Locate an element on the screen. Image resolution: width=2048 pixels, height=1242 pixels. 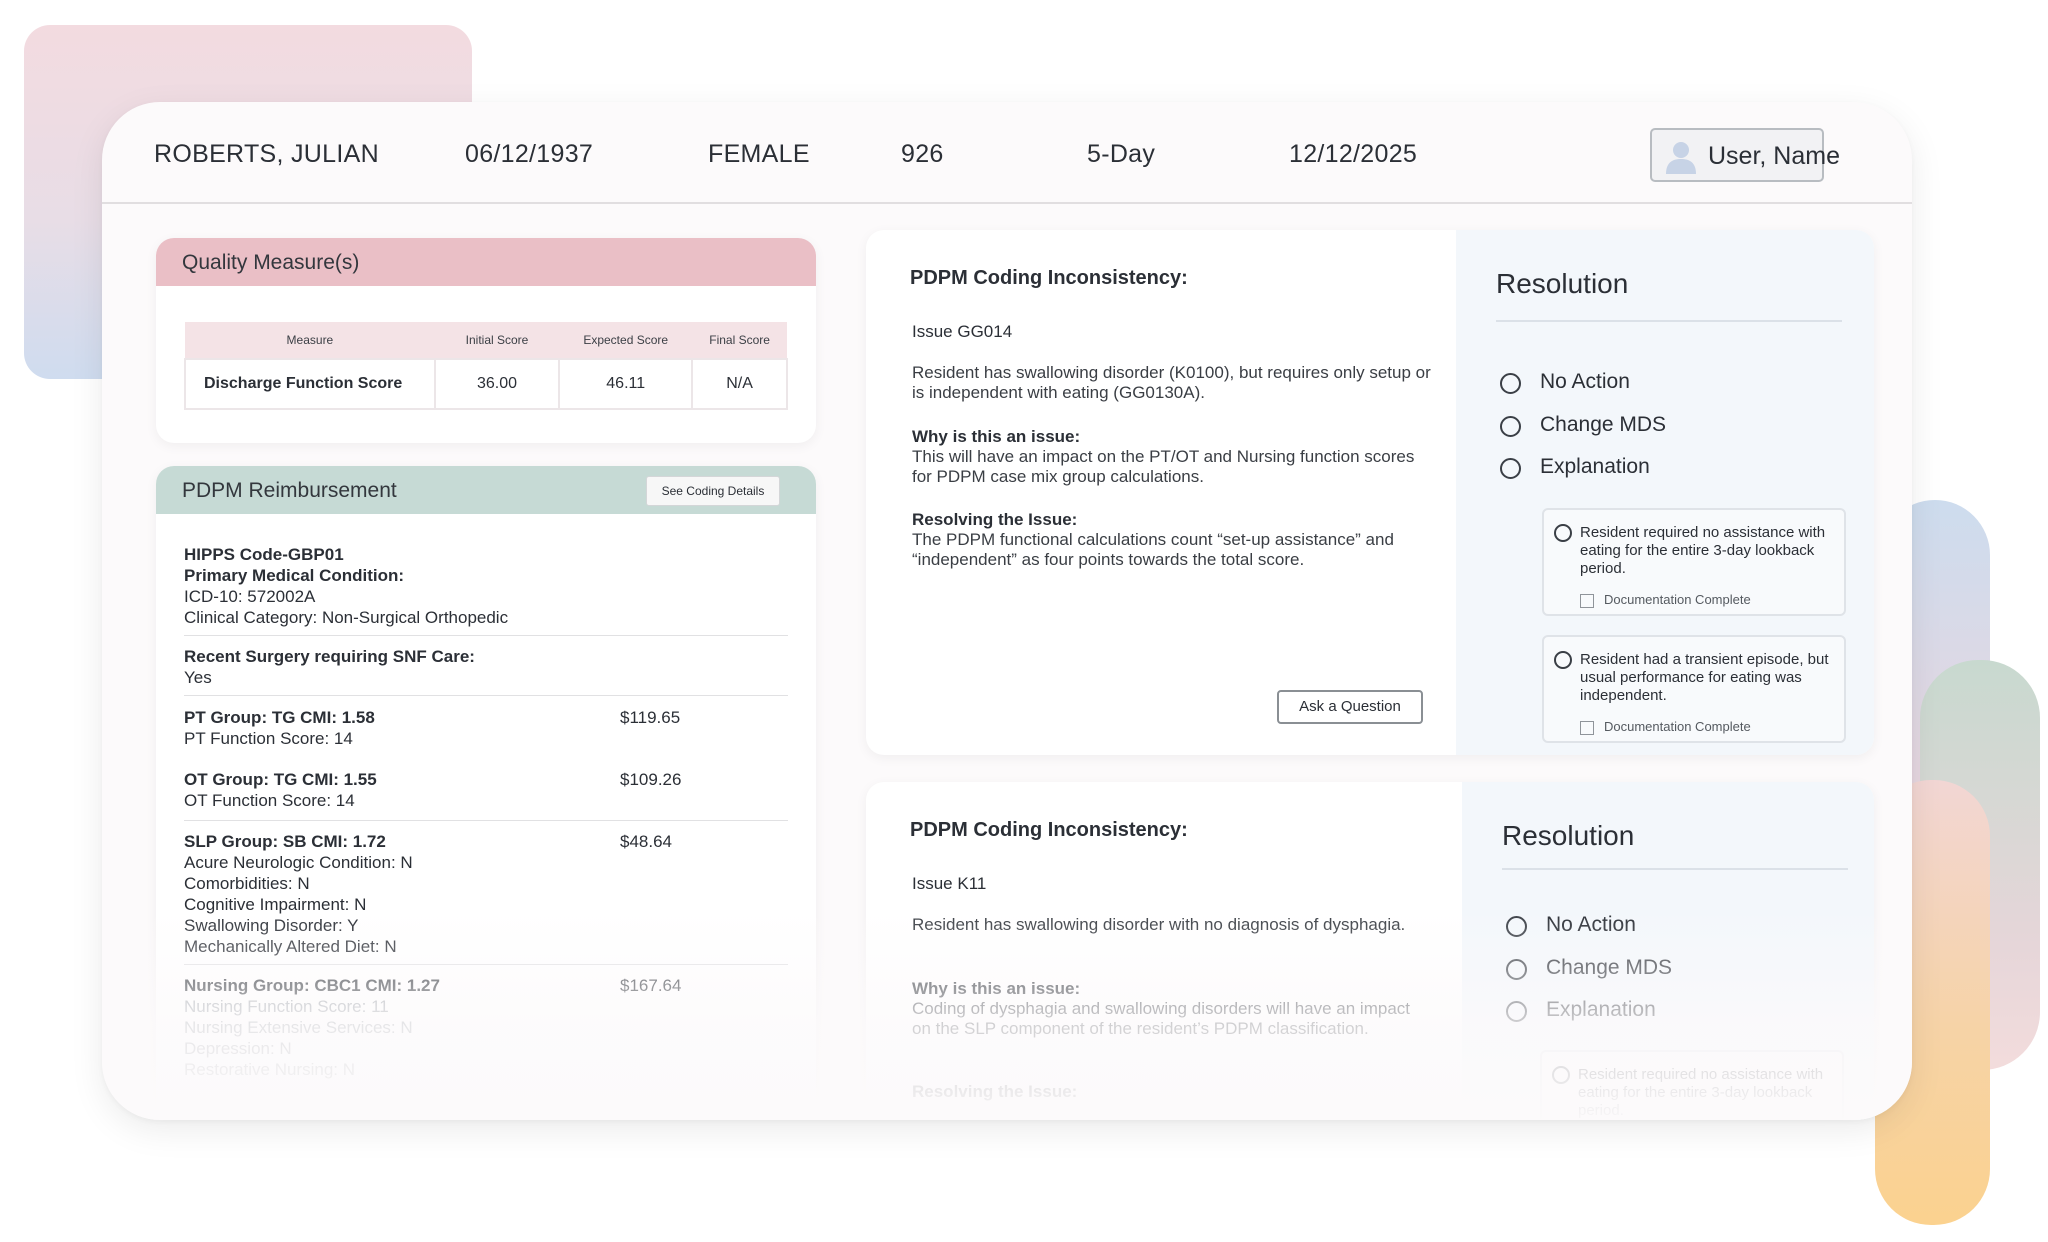
column-header-final-score: Final Score is located at coordinates (739, 340).